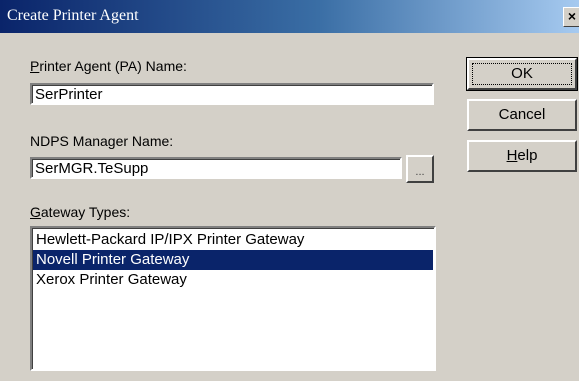  I want to click on help-button: Help, so click(522, 156).